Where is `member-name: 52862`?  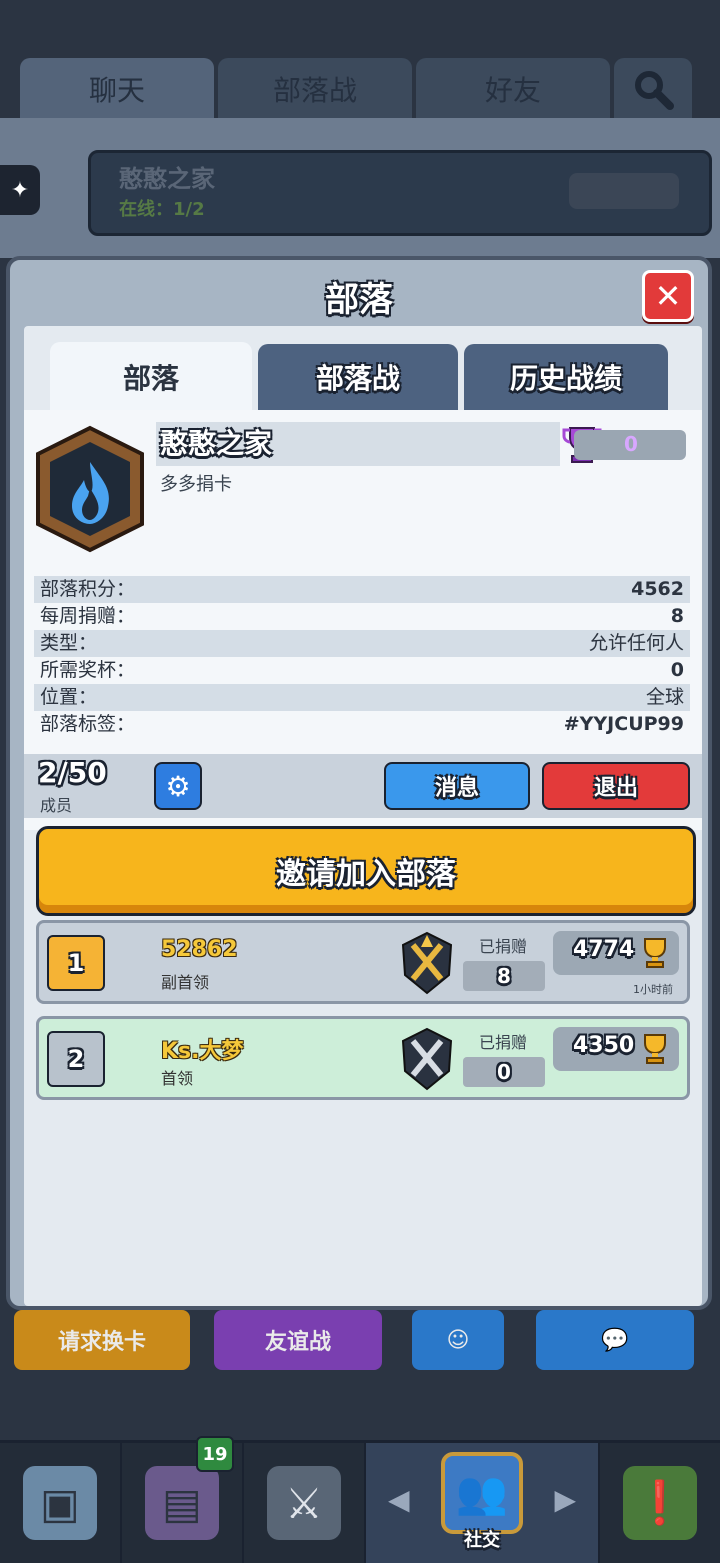
member-name: 52862 is located at coordinates (199, 949).